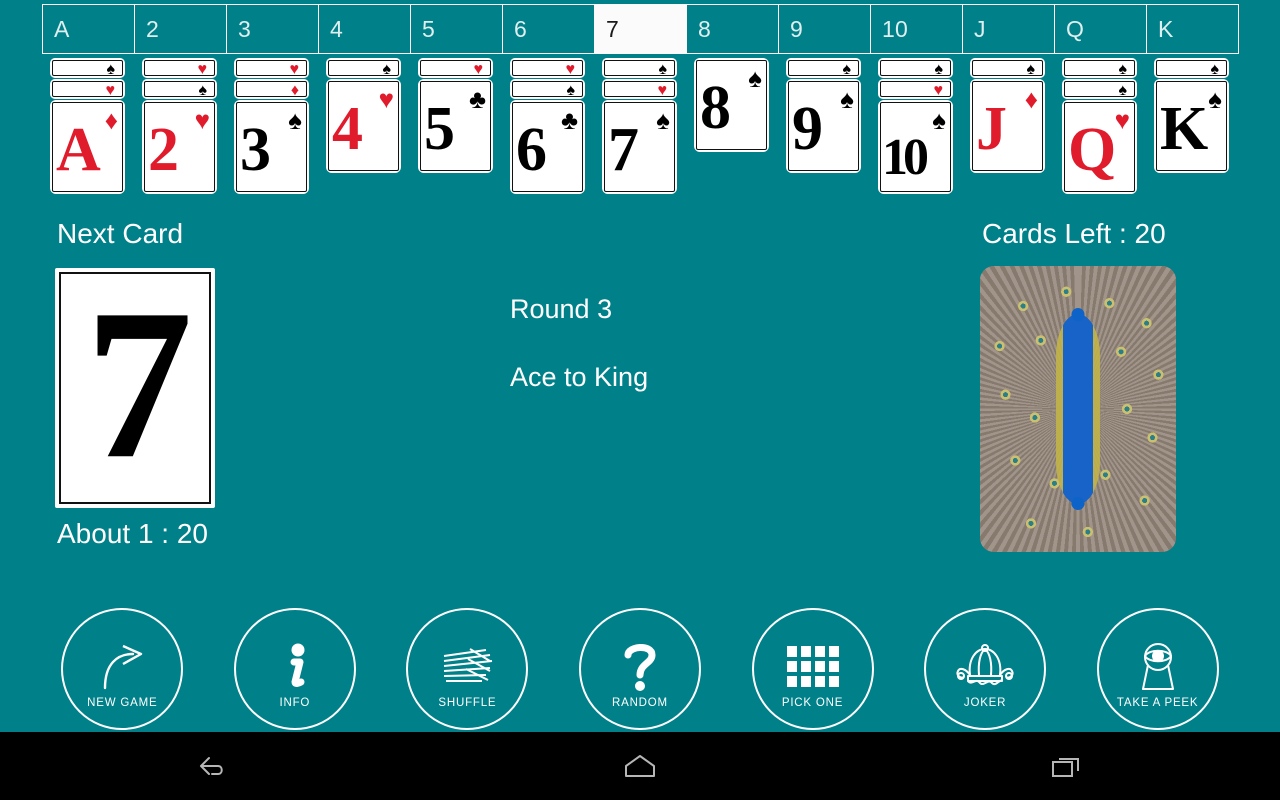 This screenshot has height=800, width=1280. I want to click on column-header-5: 5, so click(456, 29).